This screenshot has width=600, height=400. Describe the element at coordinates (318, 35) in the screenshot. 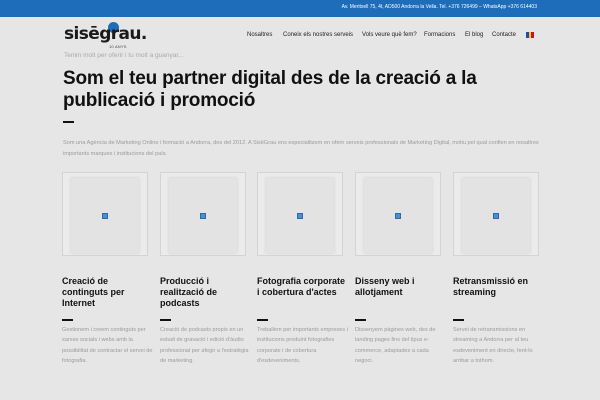

I see `nav-item-serveis: Coneix els nostres serveis` at that location.